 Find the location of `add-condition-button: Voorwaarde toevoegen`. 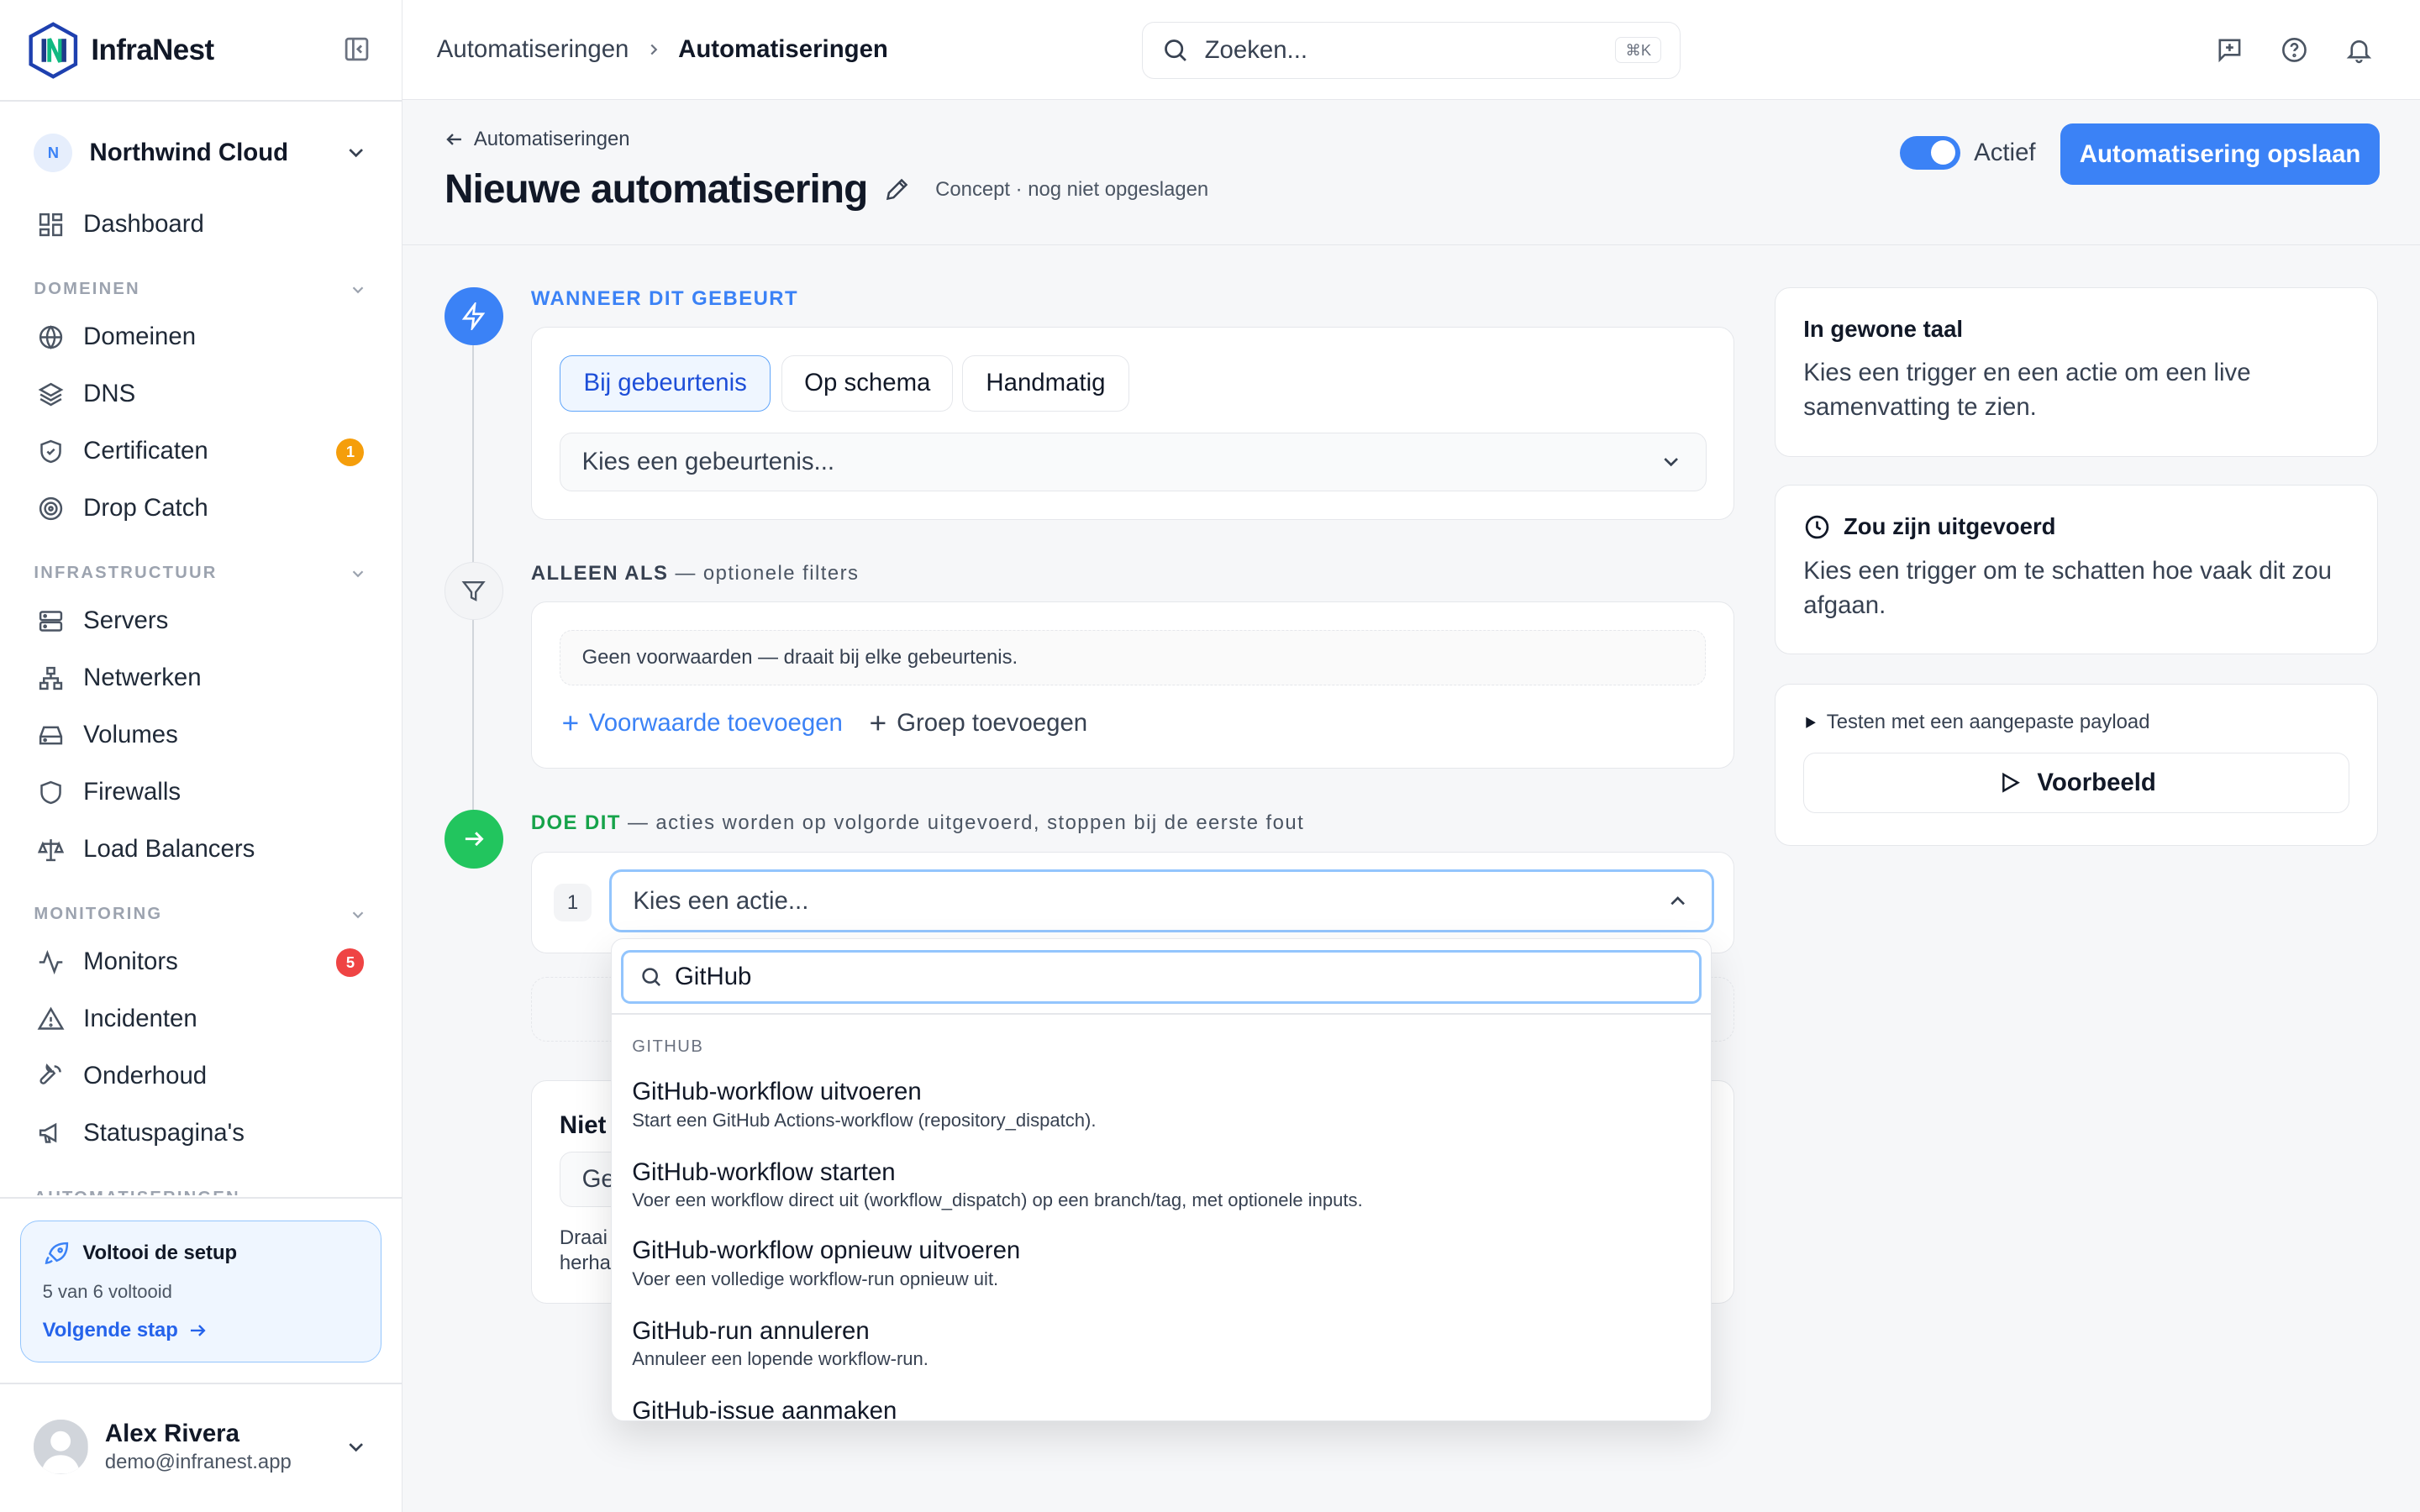

add-condition-button: Voorwaarde toevoegen is located at coordinates (702, 723).